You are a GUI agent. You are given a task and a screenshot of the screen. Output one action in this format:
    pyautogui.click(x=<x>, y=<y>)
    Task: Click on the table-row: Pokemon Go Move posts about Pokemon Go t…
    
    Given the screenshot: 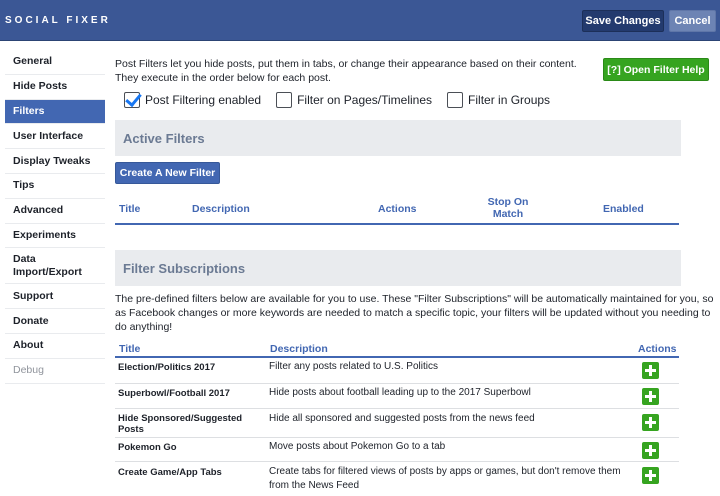 What is the action you would take?
    pyautogui.click(x=397, y=450)
    